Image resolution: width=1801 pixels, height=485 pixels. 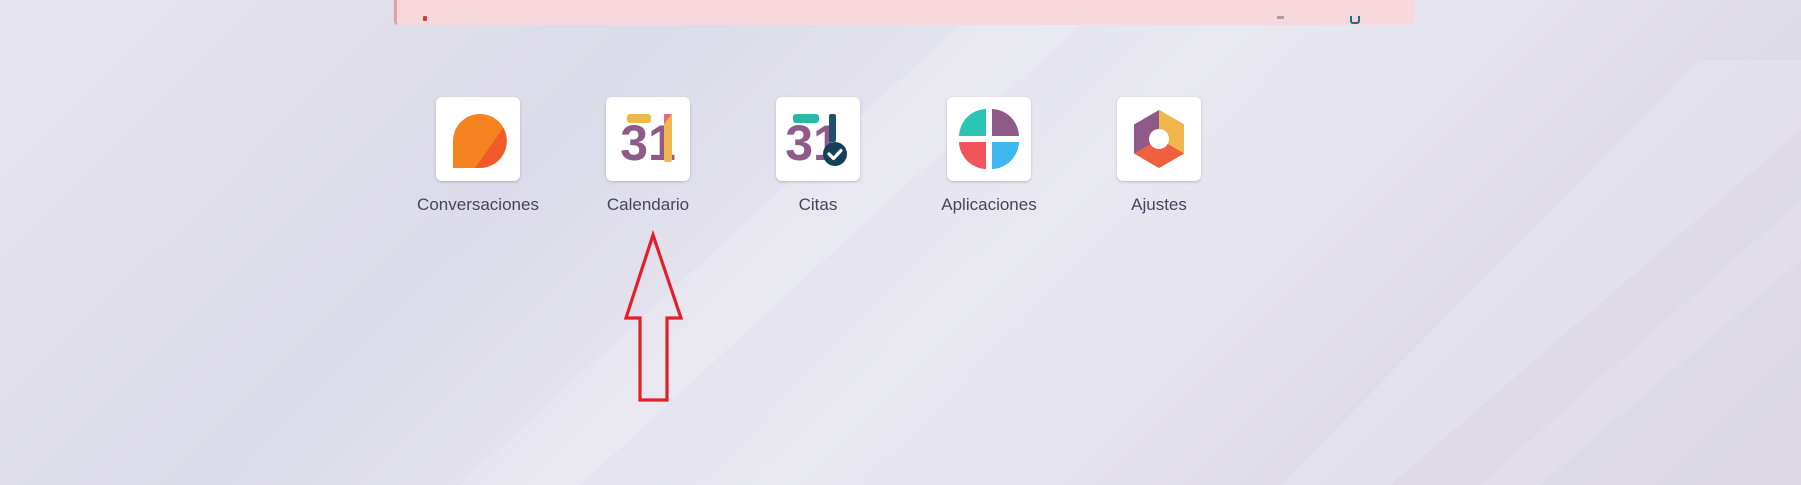 I want to click on app-ajustes: Ajustes, so click(x=1159, y=156).